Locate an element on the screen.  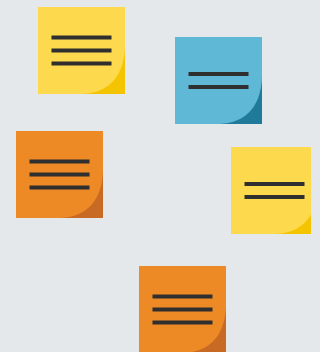
sticky-note-yellow-right is located at coordinates (271, 190).